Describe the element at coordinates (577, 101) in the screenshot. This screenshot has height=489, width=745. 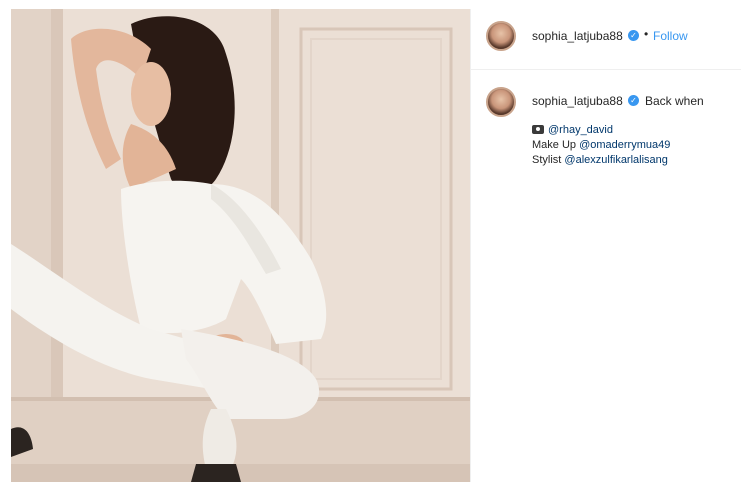
I see `caption-username-link: sophia_latjuba88` at that location.